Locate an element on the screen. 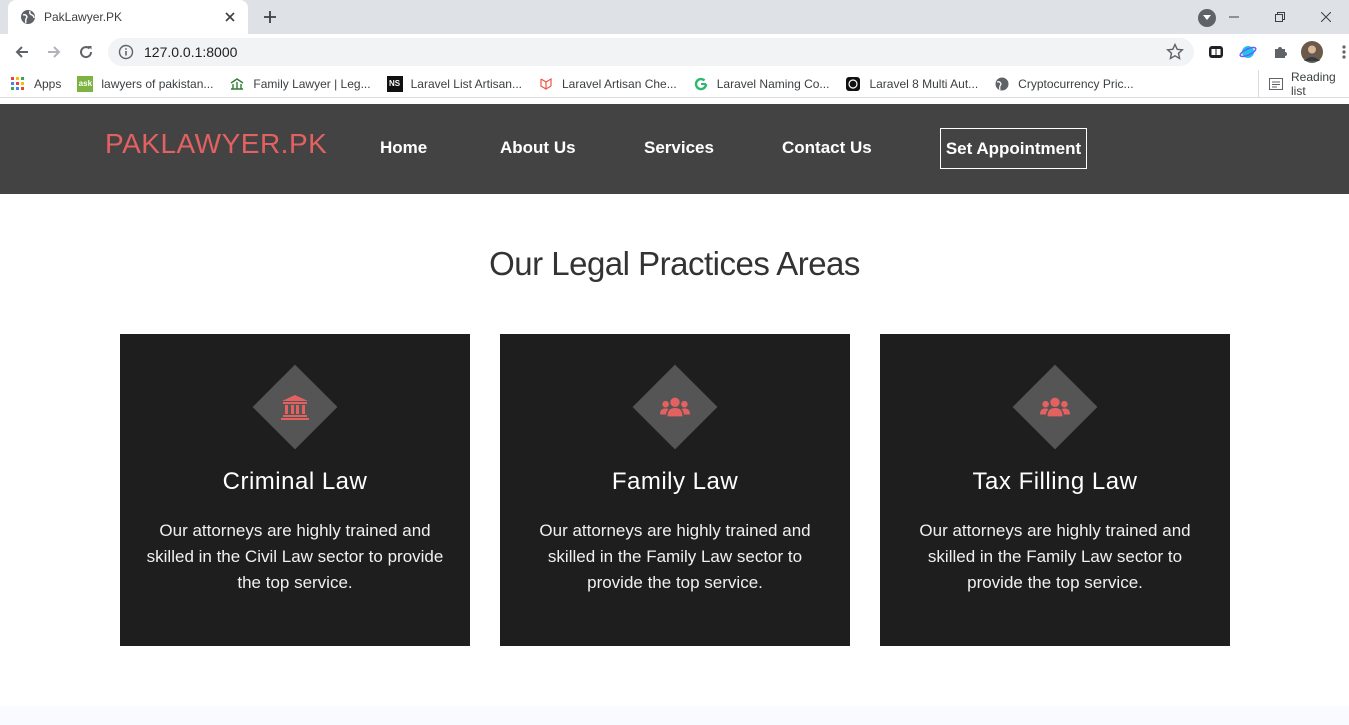 Image resolution: width=1349 pixels, height=725 pixels. bank-icon is located at coordinates (295, 407).